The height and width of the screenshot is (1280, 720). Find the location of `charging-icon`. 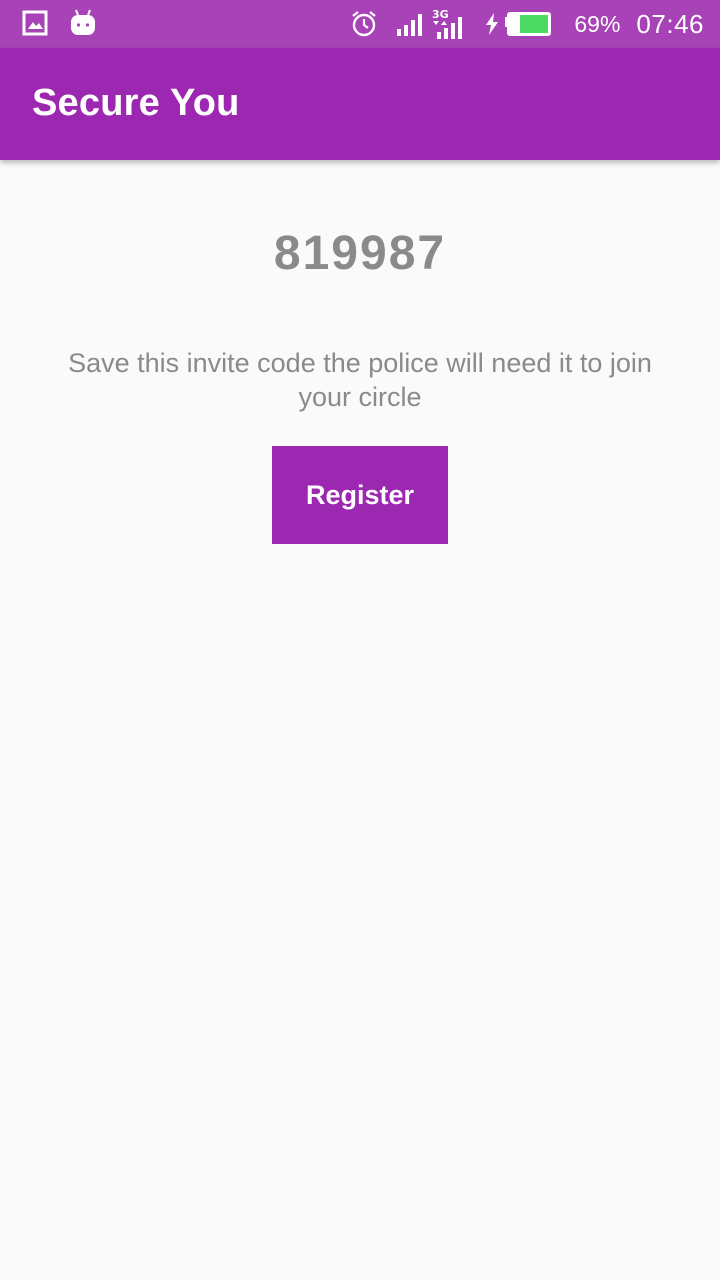

charging-icon is located at coordinates (492, 24).